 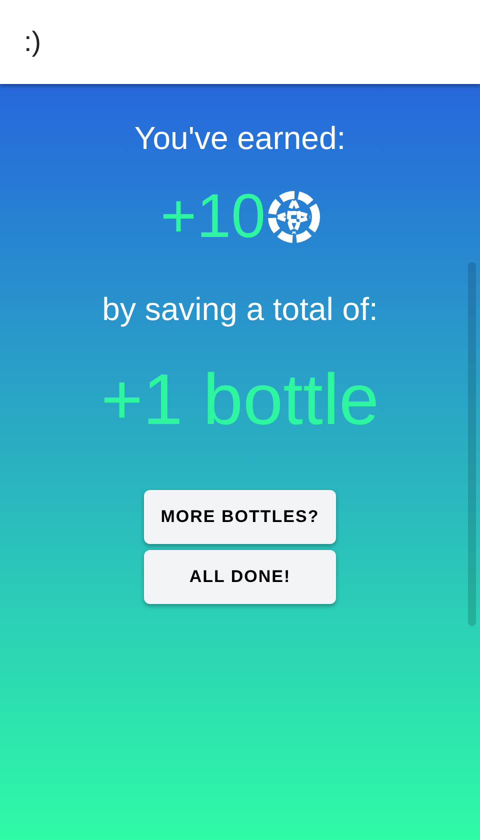 What do you see at coordinates (240, 577) in the screenshot?
I see `action-button: ALL DONE!` at bounding box center [240, 577].